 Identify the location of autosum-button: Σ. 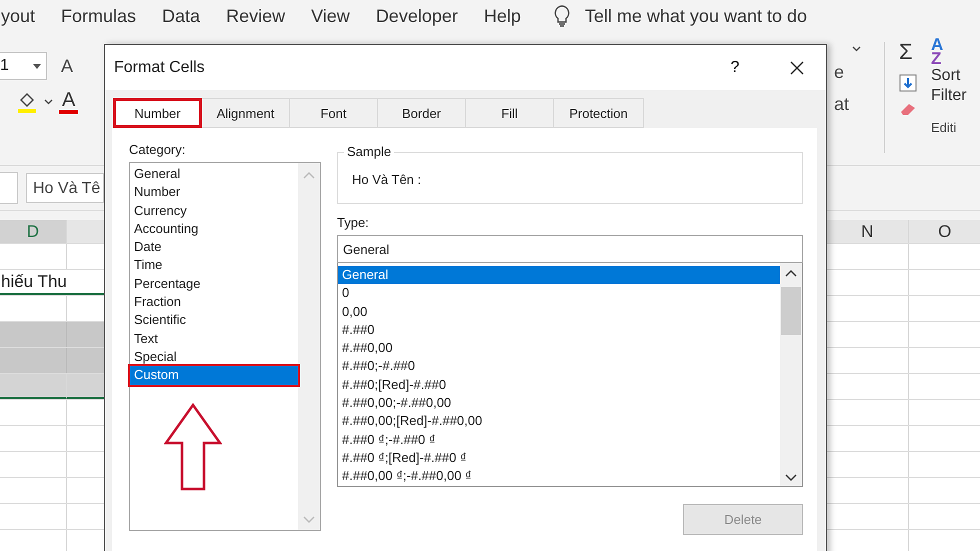
(906, 52).